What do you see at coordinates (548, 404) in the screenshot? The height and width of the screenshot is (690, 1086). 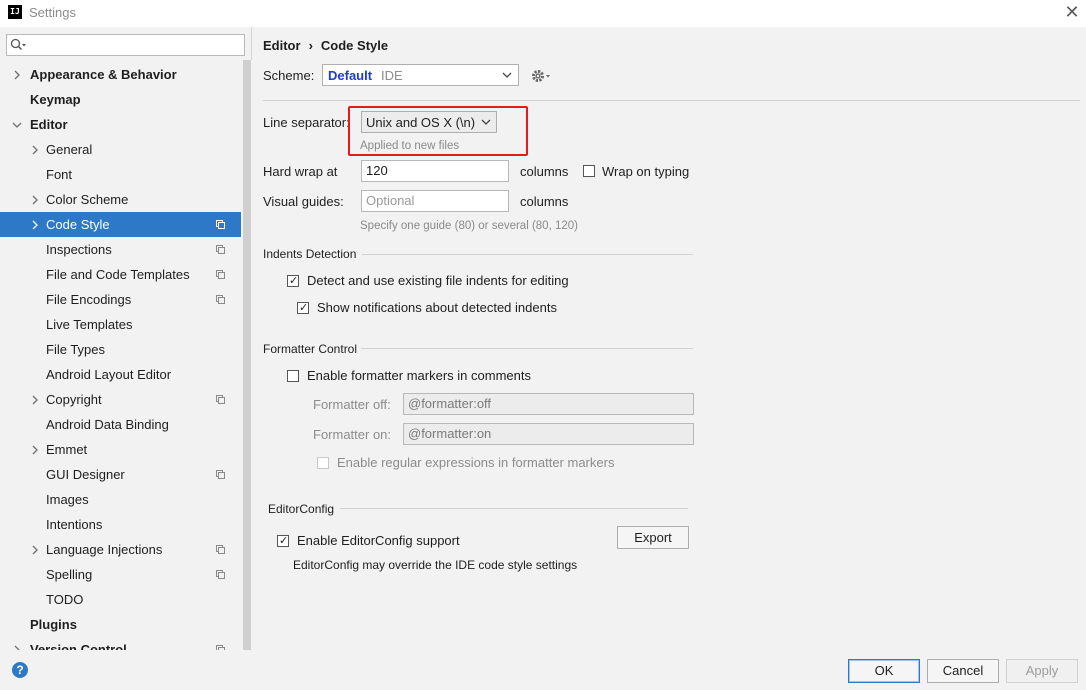 I see `formatter-off-input: @formatter:off` at bounding box center [548, 404].